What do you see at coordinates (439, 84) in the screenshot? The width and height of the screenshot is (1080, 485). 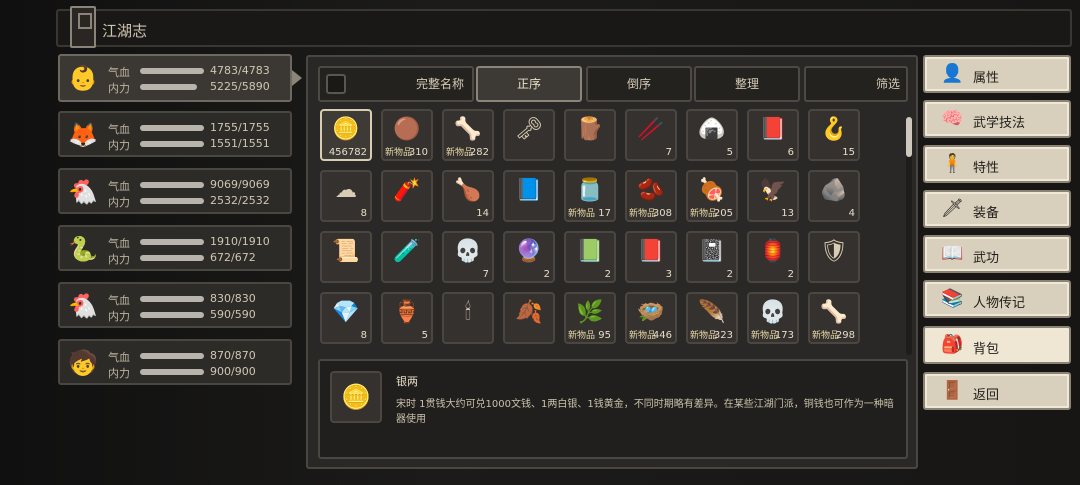 I see `tab-fullname-label: 完整名称` at bounding box center [439, 84].